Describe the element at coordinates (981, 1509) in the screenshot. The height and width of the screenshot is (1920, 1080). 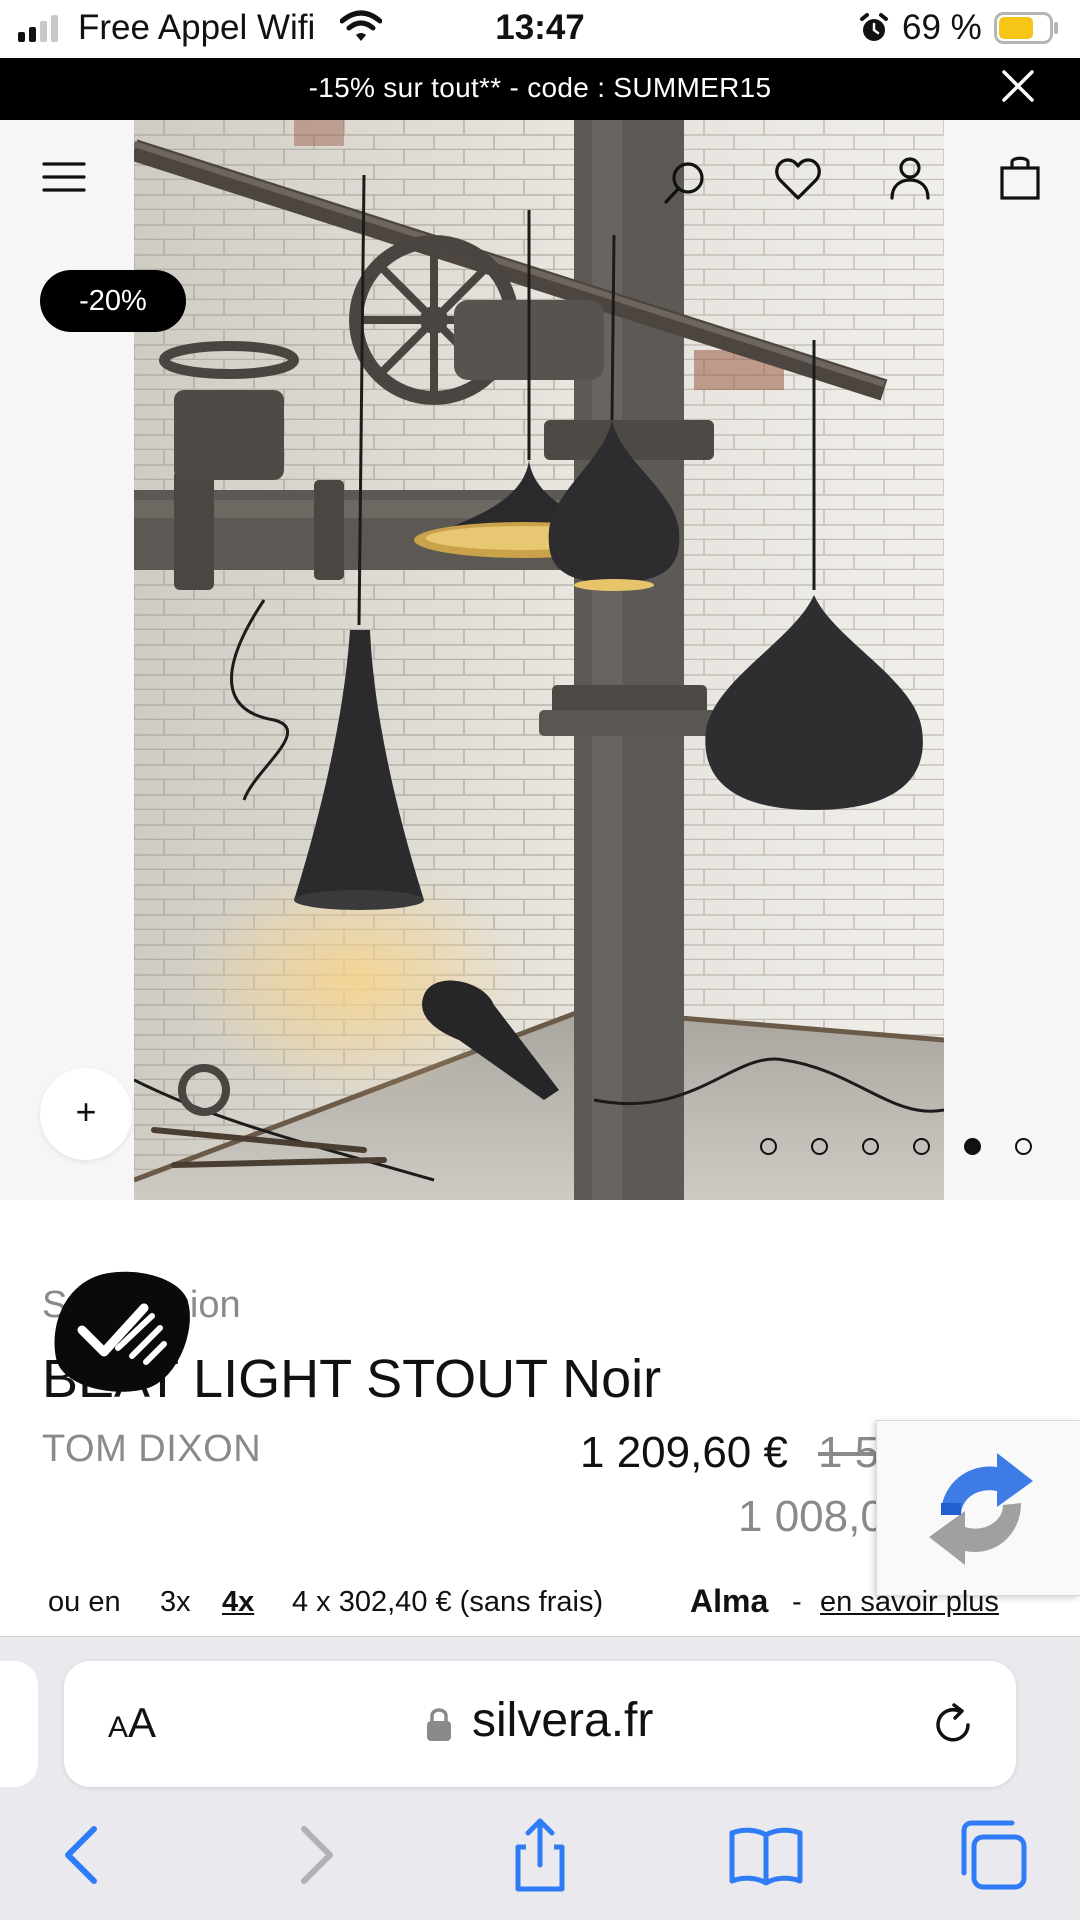
I see `recaptcha-icon` at that location.